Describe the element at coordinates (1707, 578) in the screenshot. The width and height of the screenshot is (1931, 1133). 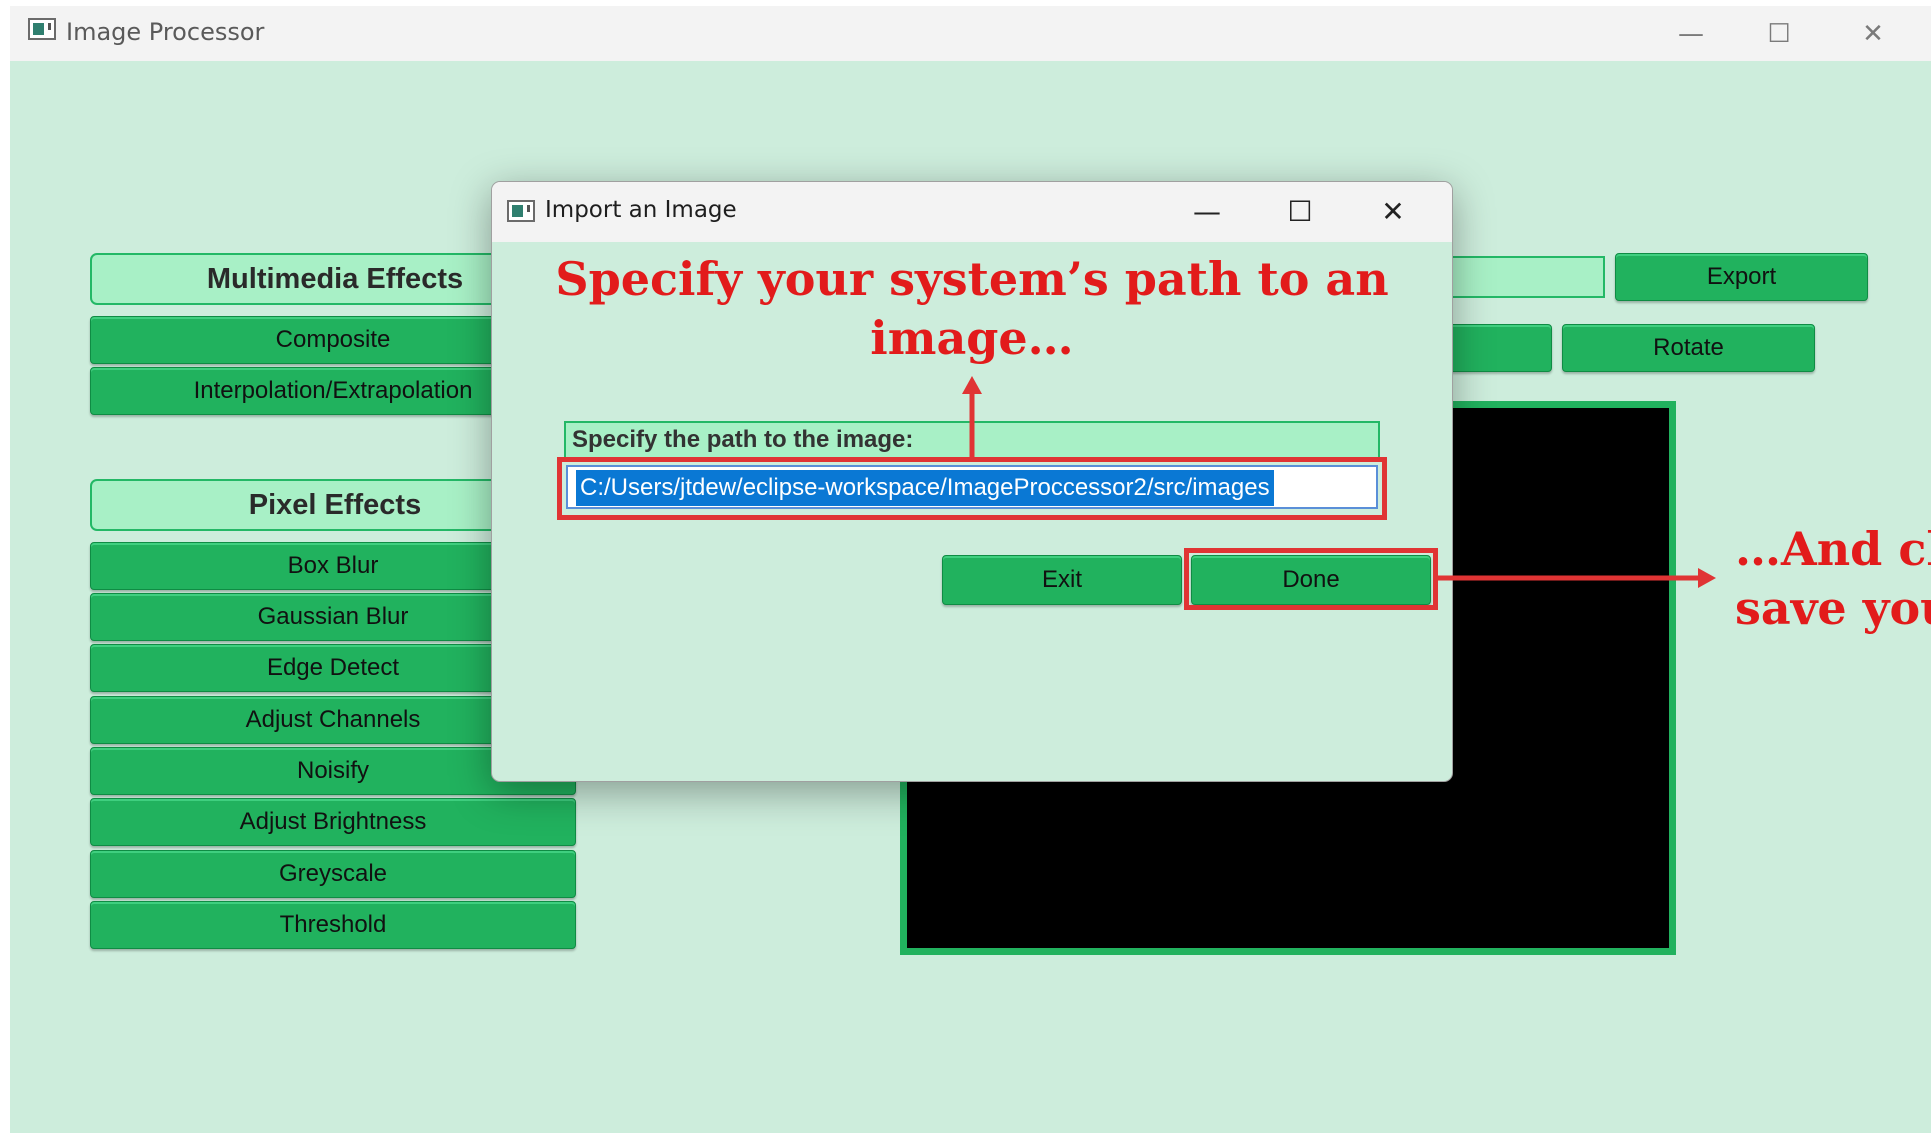
I see `annotation-right-arrowhead` at that location.